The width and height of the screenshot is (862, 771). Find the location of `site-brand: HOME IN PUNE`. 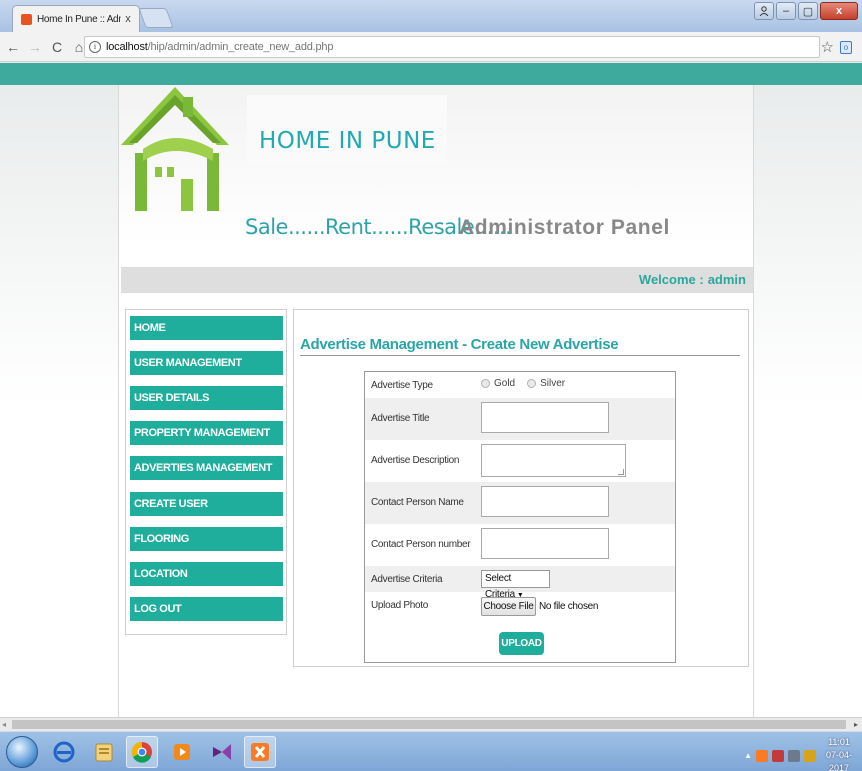

site-brand: HOME IN PUNE is located at coordinates (347, 141).